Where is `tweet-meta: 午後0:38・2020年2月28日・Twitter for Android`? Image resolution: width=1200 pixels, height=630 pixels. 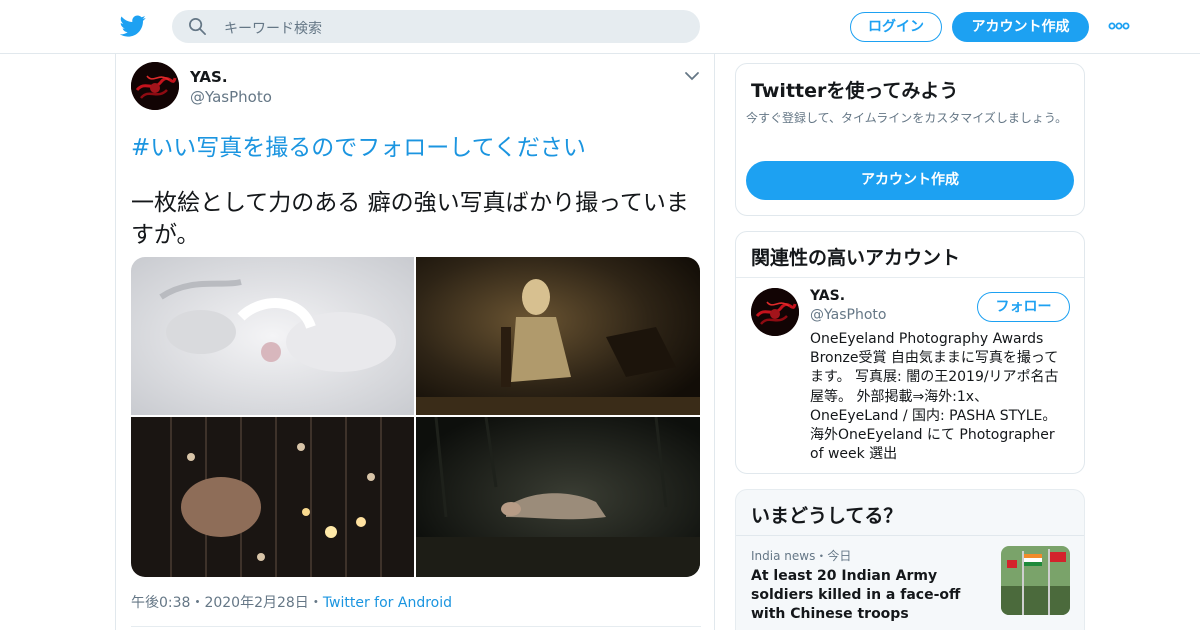
tweet-meta: 午後0:38・2020年2月28日・Twitter for Android is located at coordinates (291, 602).